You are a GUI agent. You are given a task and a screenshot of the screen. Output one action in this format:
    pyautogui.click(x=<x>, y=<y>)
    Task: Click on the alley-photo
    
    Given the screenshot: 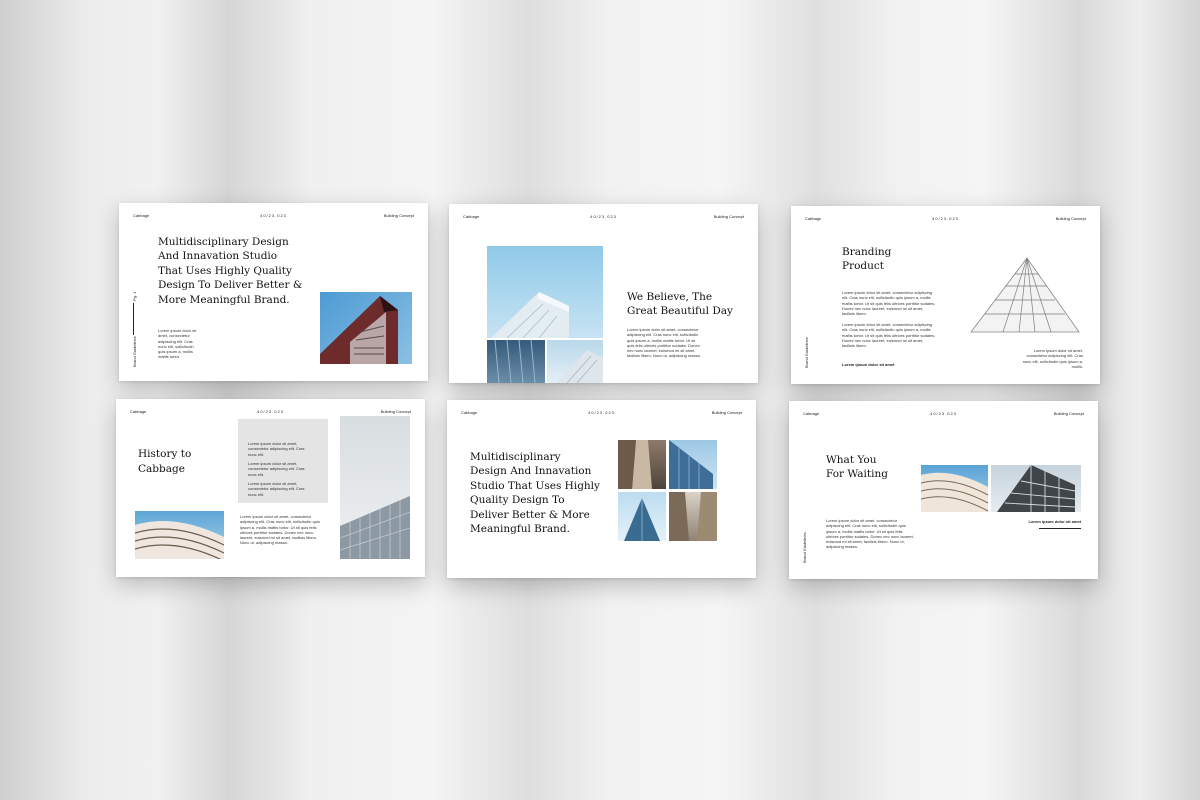 What is the action you would take?
    pyautogui.click(x=642, y=464)
    